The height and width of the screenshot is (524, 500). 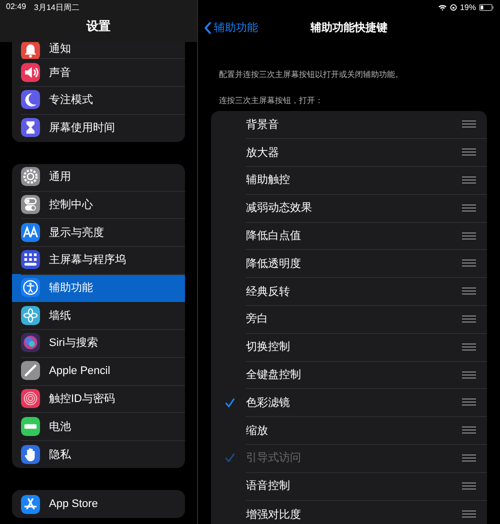 What do you see at coordinates (349, 292) in the screenshot?
I see `shortcut-item: 经典反转` at bounding box center [349, 292].